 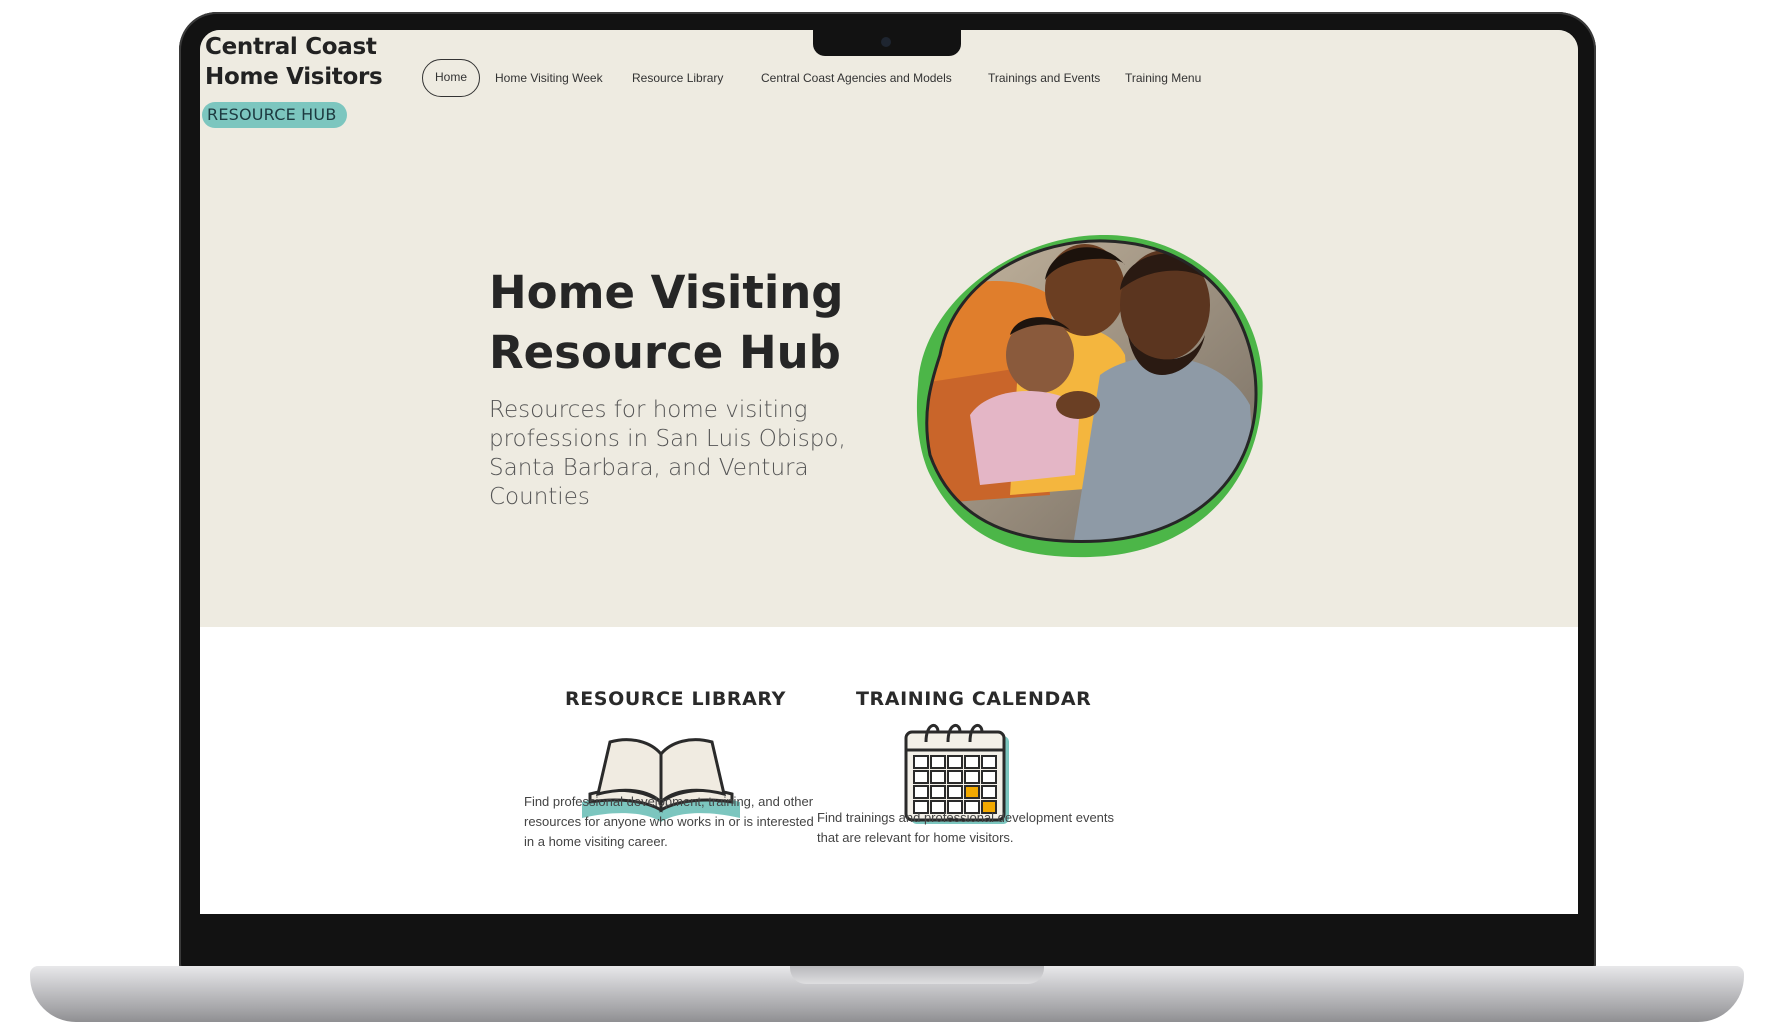 What do you see at coordinates (274, 115) in the screenshot?
I see `logo-badge: RESOURCE HUB` at bounding box center [274, 115].